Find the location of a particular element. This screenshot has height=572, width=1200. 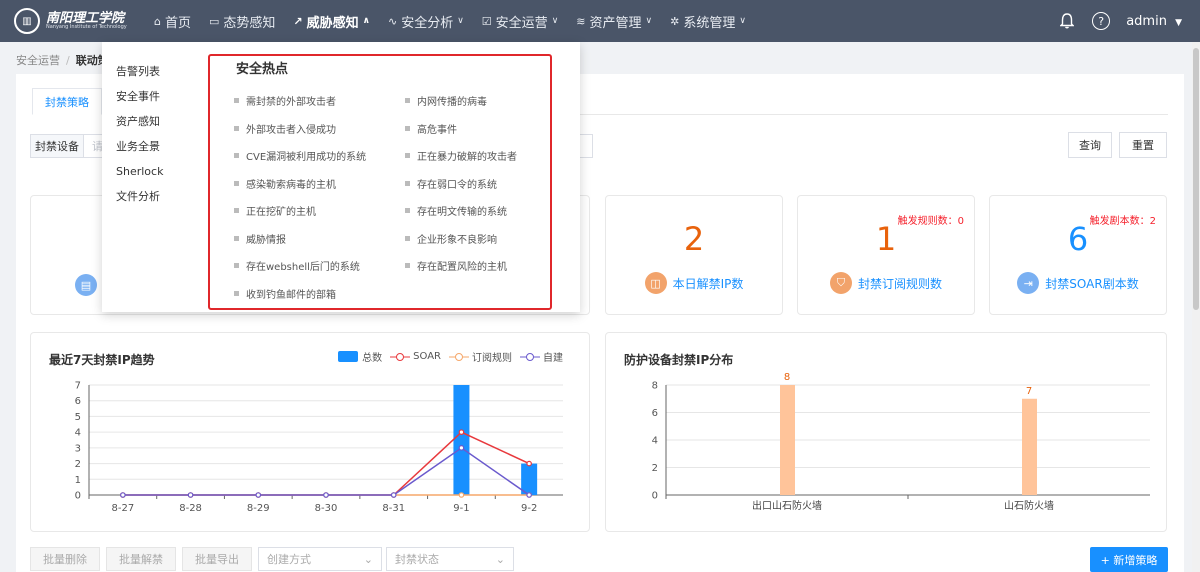

stat-card-soar-playbooks: 触发剧本数：2 6 ⇥ 封禁SOAR剧本数 is located at coordinates (1078, 255).